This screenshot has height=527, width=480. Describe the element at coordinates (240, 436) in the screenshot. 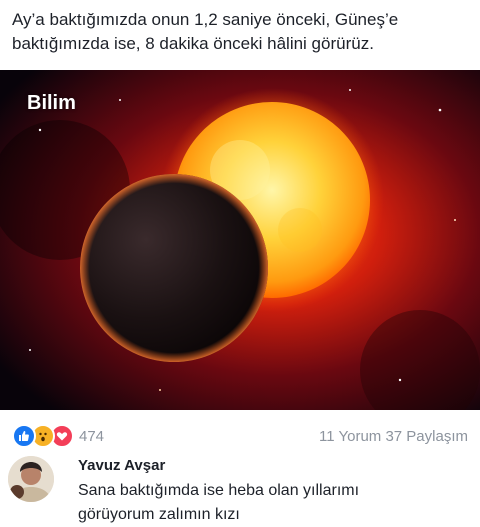

I see `post-stats-bar: 474 11 Yorum 37 Paylaşım` at that location.